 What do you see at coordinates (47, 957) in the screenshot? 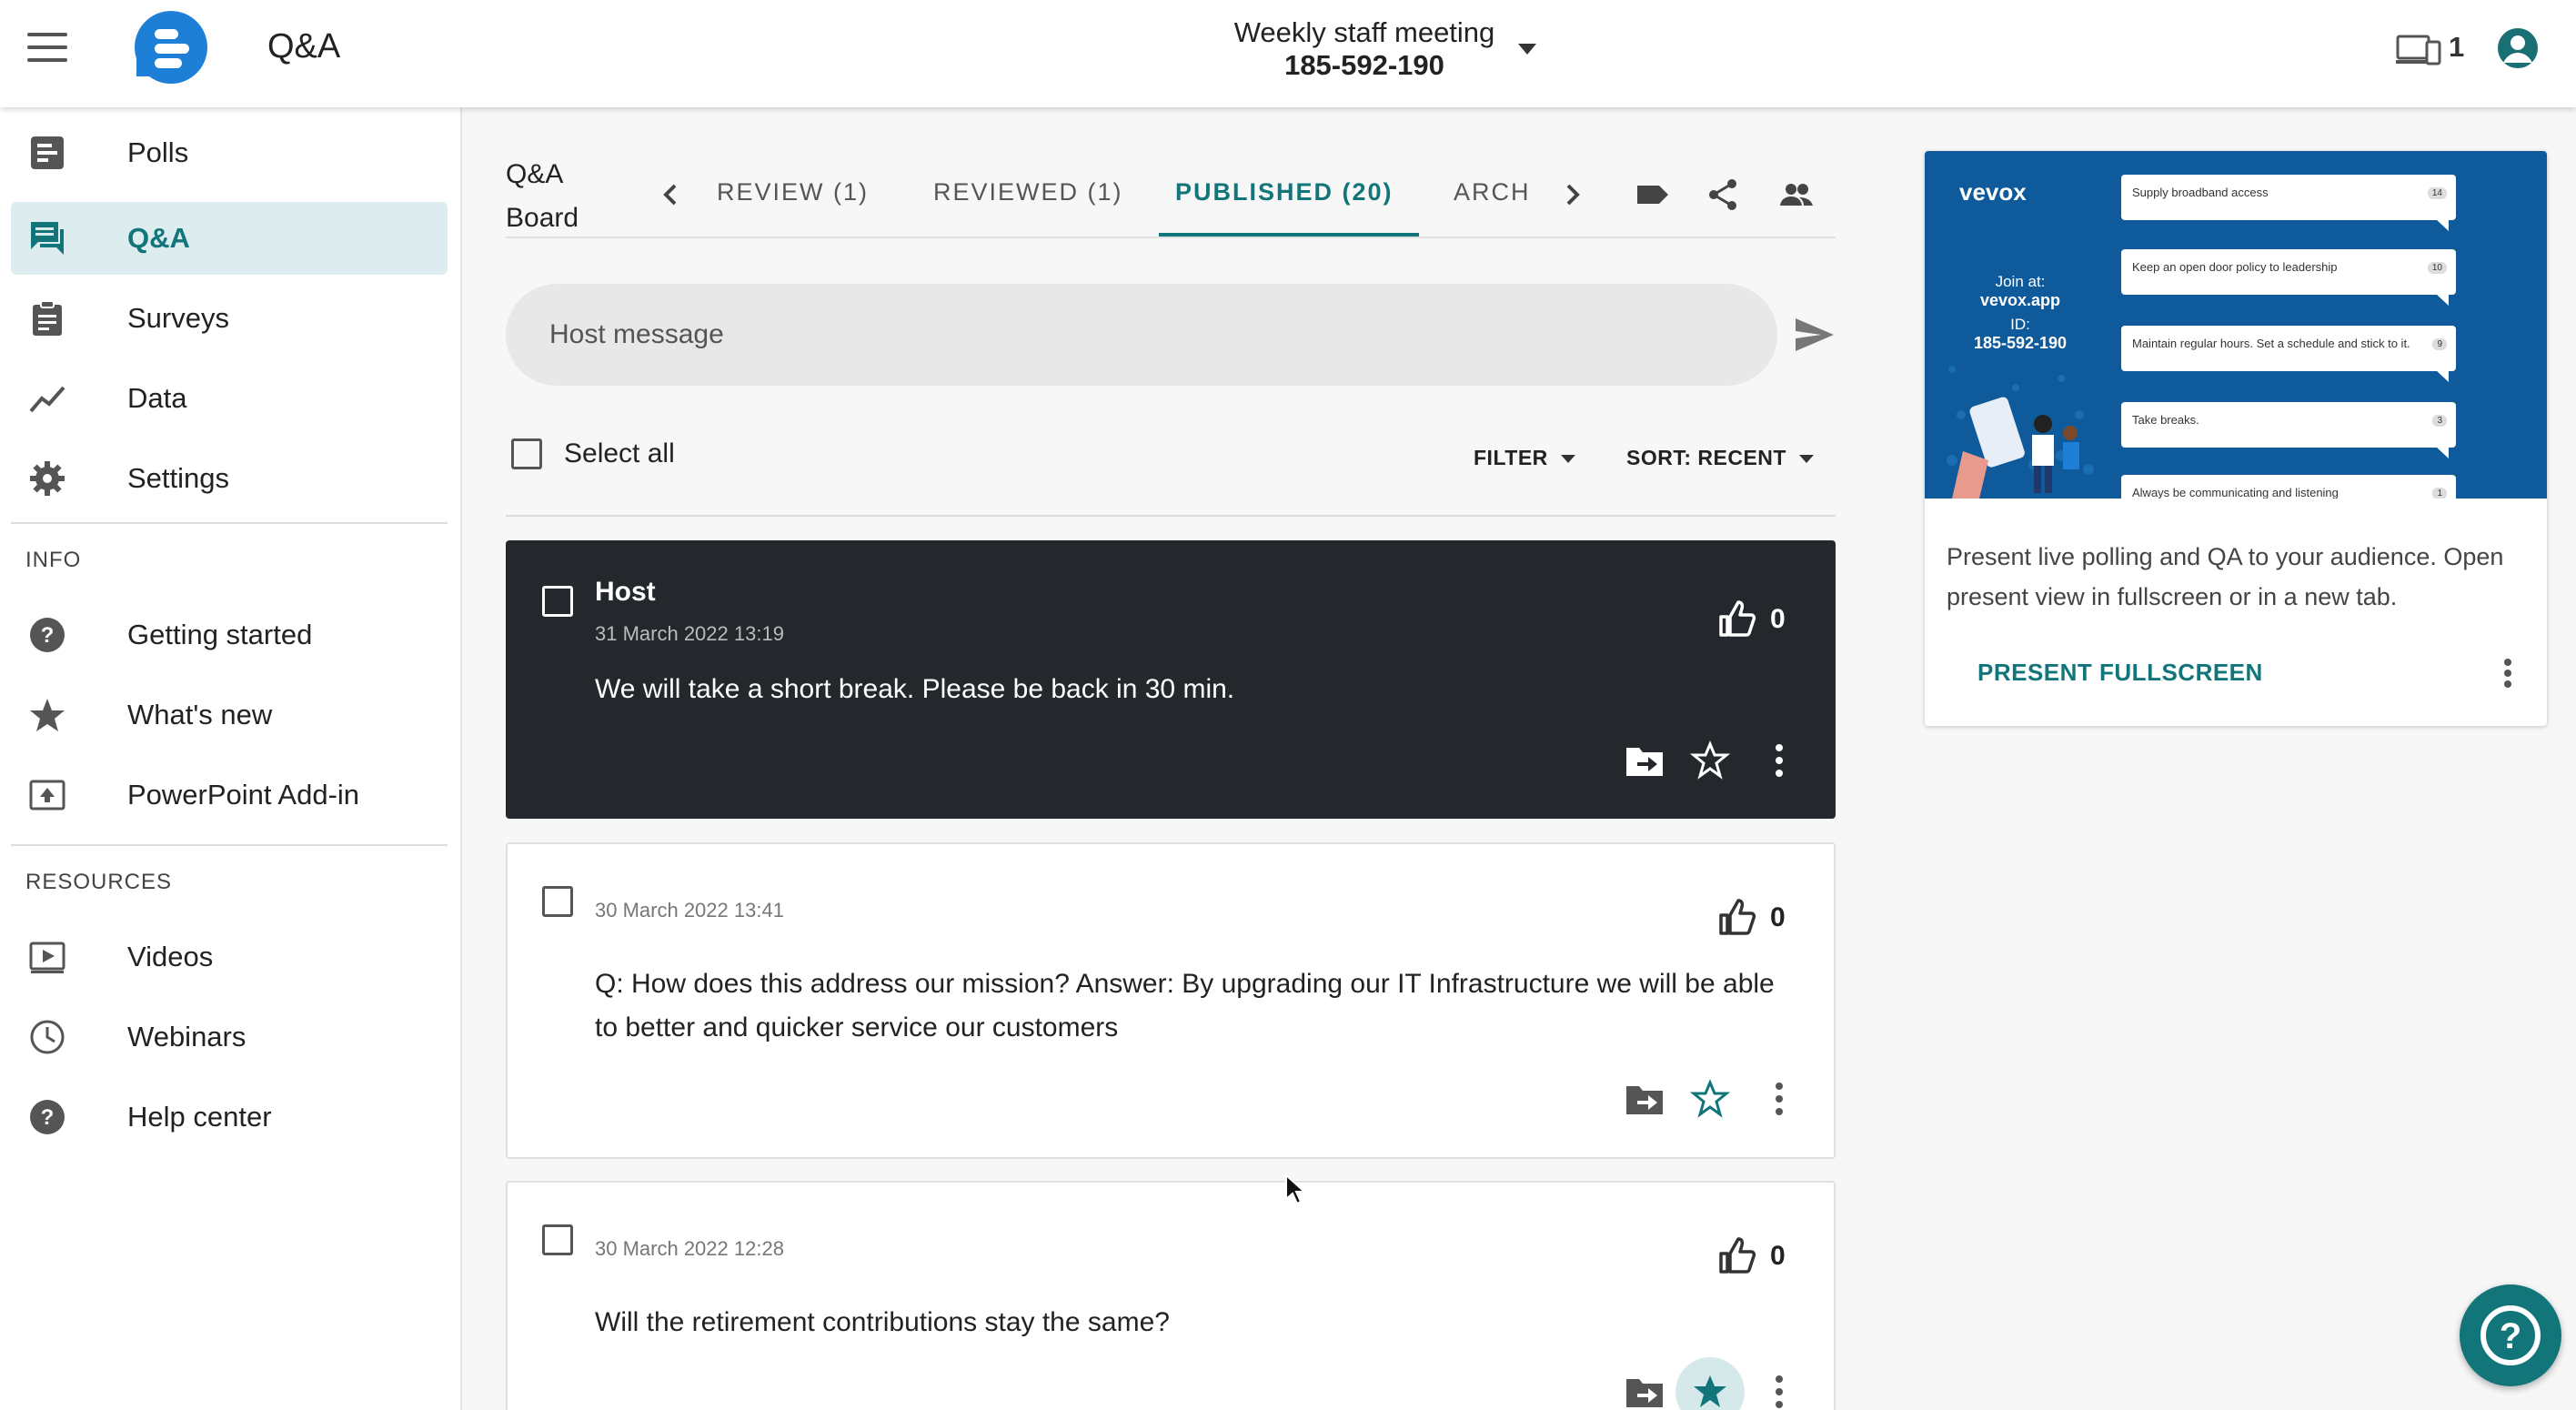
I see `video-icon` at bounding box center [47, 957].